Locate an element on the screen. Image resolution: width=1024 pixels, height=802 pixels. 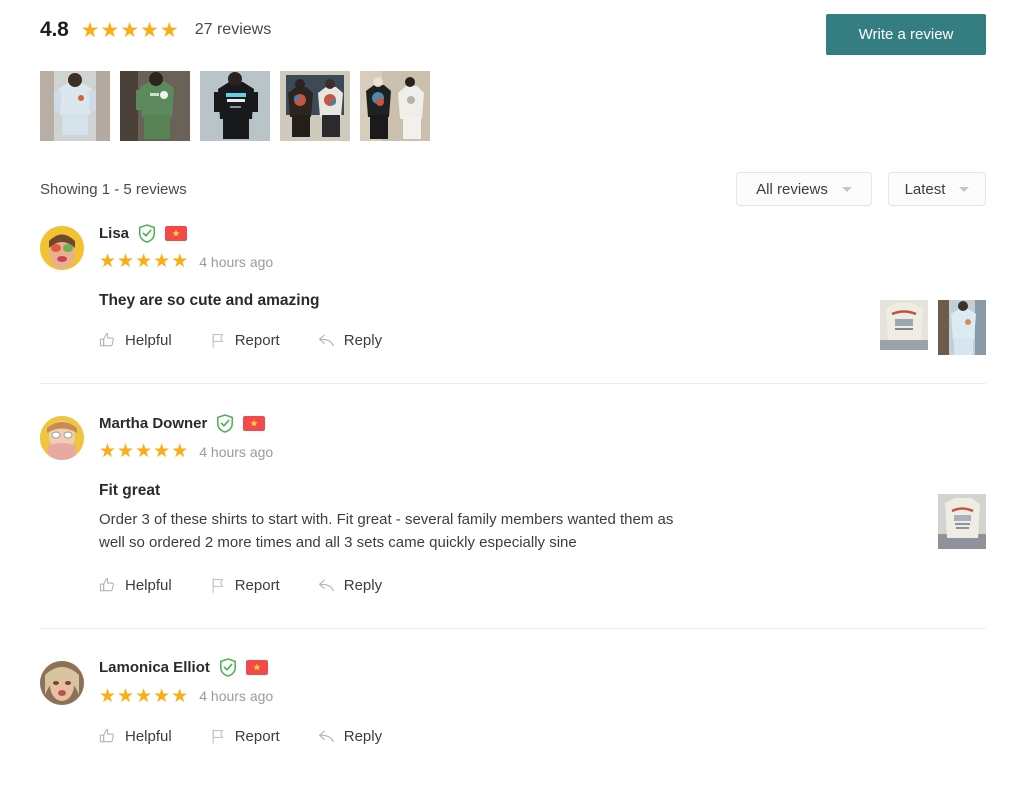
review-title: Fit great is located at coordinates (130, 490).